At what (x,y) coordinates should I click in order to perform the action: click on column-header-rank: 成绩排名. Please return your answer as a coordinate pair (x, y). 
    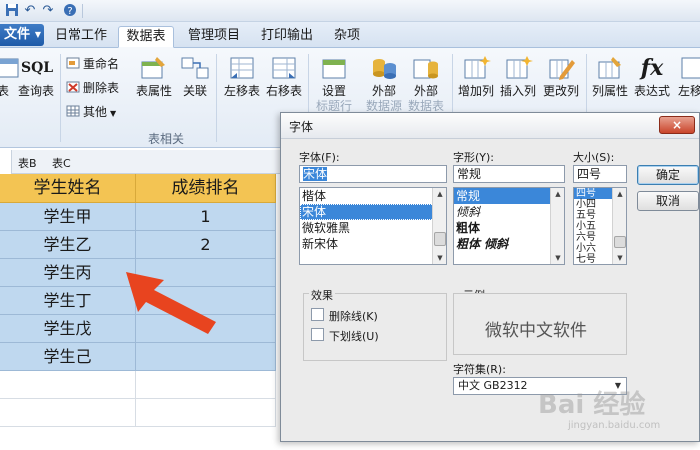
    Looking at the image, I should click on (206, 188).